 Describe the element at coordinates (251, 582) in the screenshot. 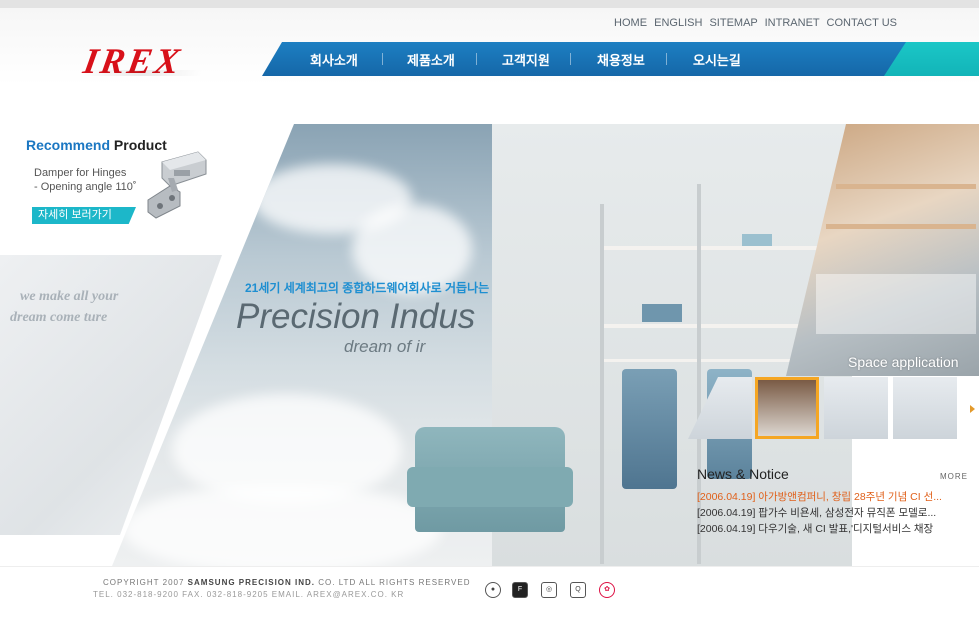

I see `copyright-brand: SAMSUNG PRECISION IND.` at that location.